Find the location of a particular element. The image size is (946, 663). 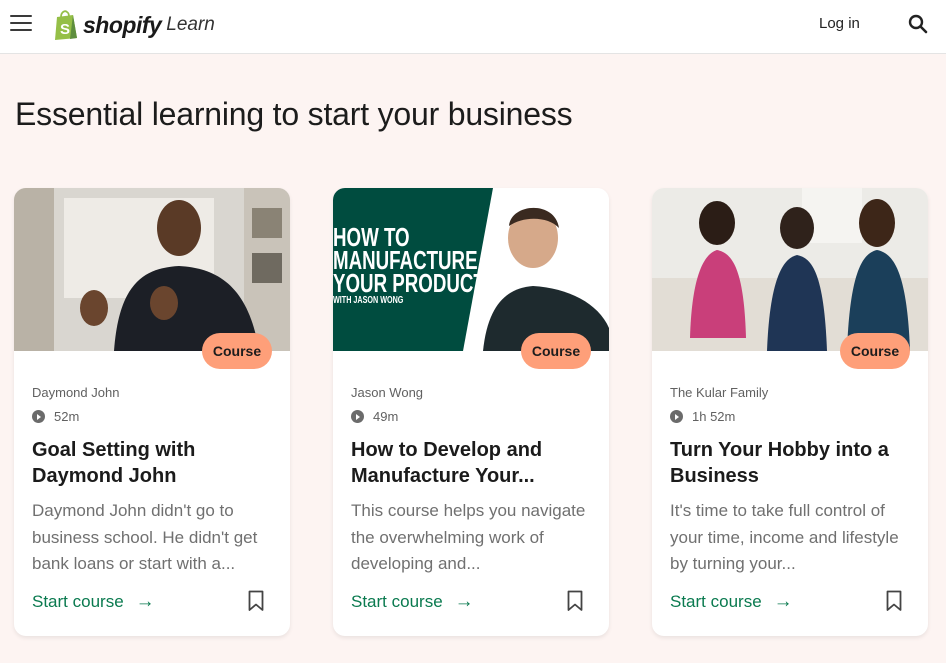

course-duration: 52m is located at coordinates (55, 416).